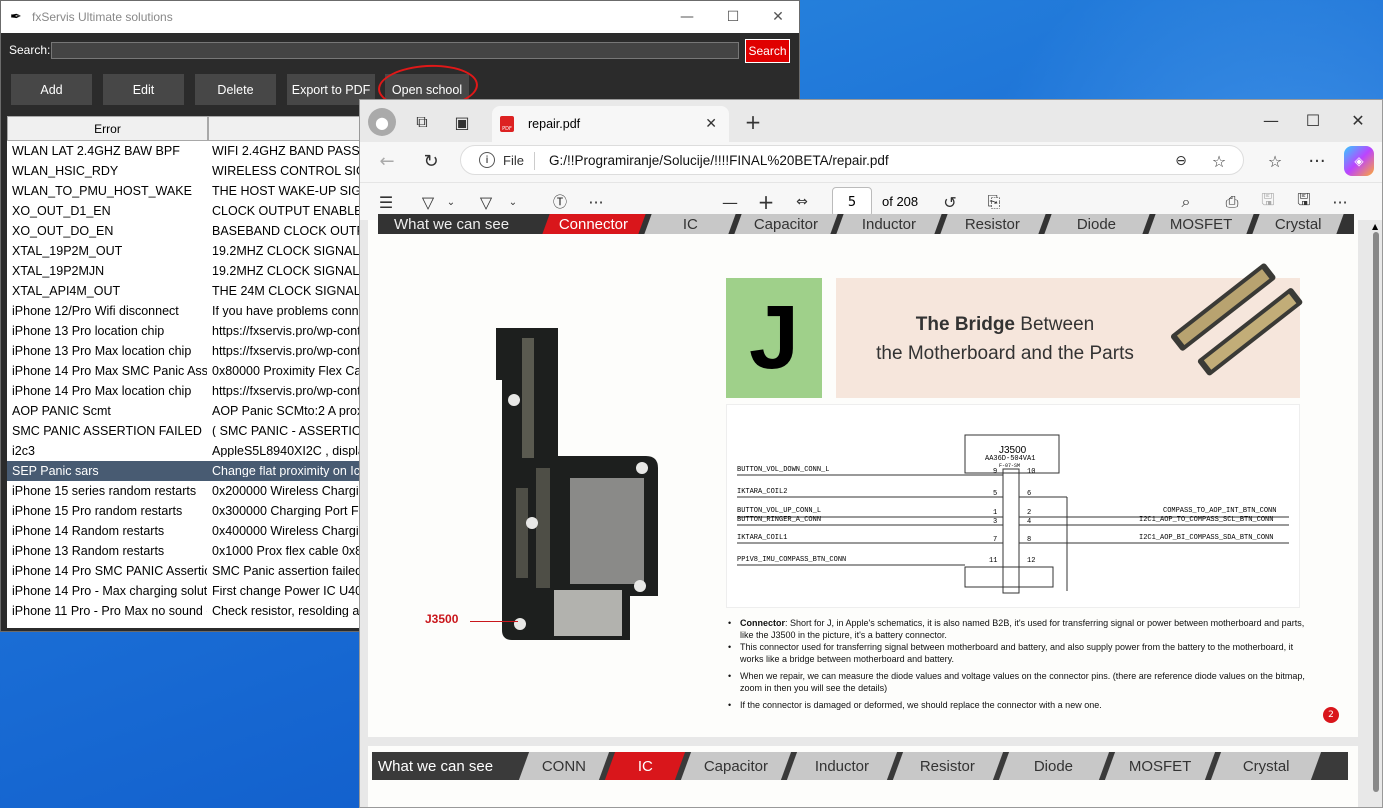 The image size is (1383, 808). Describe the element at coordinates (187, 411) in the screenshot. I see `table-row: AOP PANIC Scmt AOP Panic SCMto:2 A proxim` at that location.